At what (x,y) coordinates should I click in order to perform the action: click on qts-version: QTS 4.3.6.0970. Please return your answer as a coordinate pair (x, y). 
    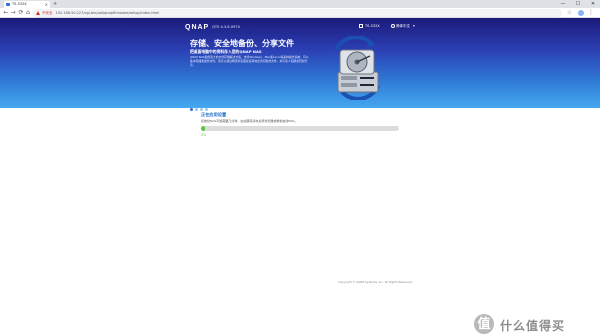
    Looking at the image, I should click on (226, 27).